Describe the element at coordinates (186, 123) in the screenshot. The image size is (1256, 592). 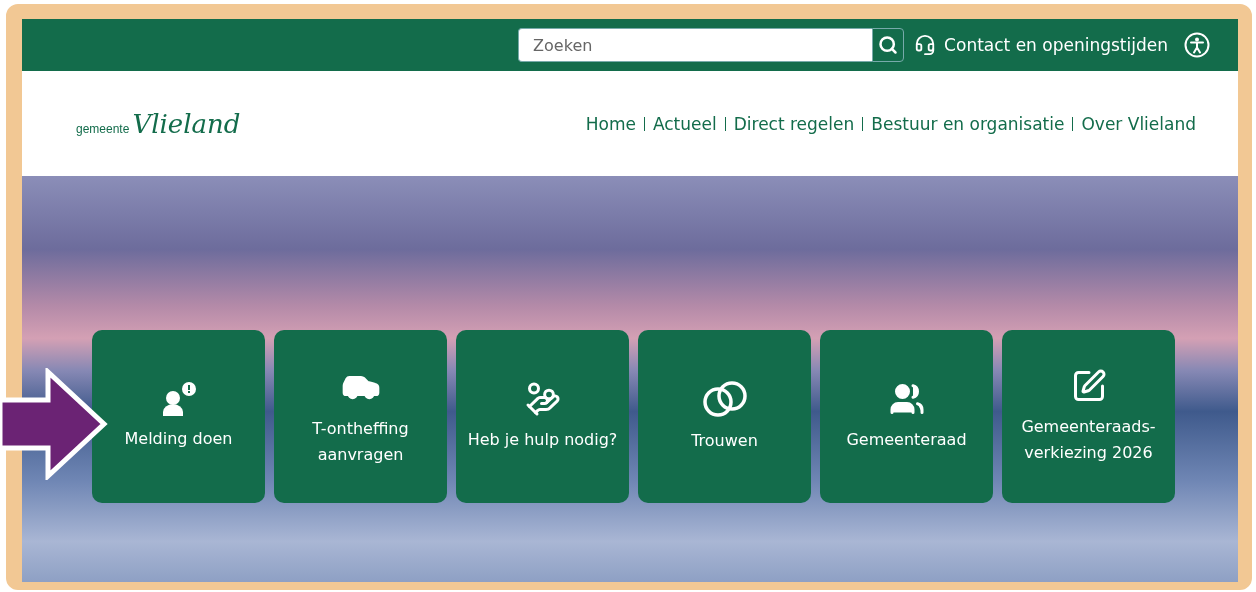
I see `logo-name: Vlieland` at that location.